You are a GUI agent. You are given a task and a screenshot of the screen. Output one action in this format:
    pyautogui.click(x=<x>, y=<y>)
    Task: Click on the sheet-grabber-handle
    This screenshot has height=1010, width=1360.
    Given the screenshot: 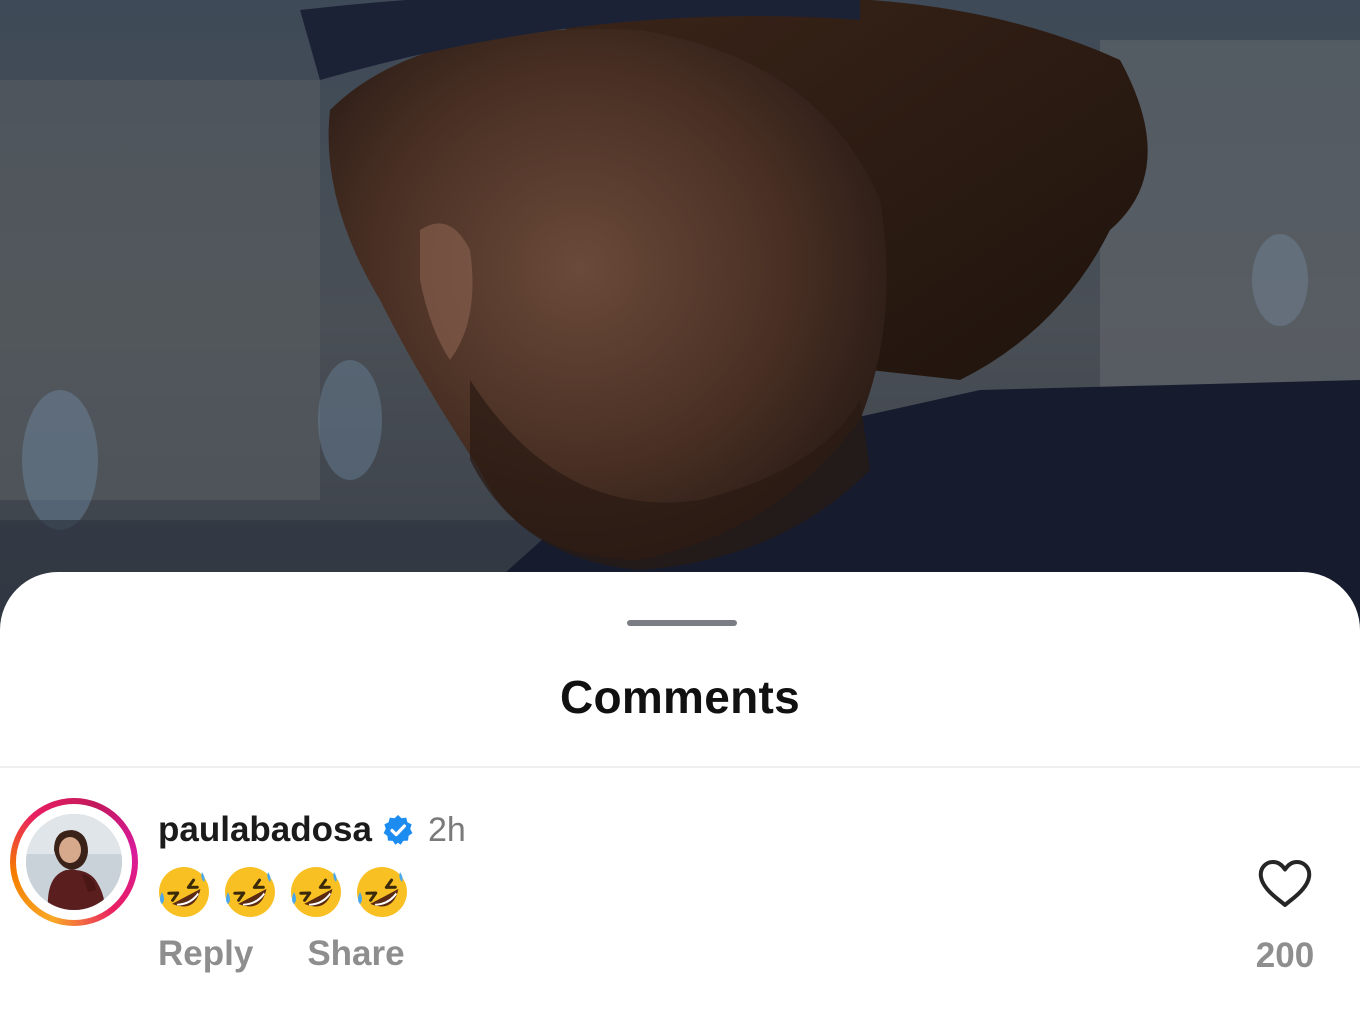 What is the action you would take?
    pyautogui.click(x=682, y=623)
    